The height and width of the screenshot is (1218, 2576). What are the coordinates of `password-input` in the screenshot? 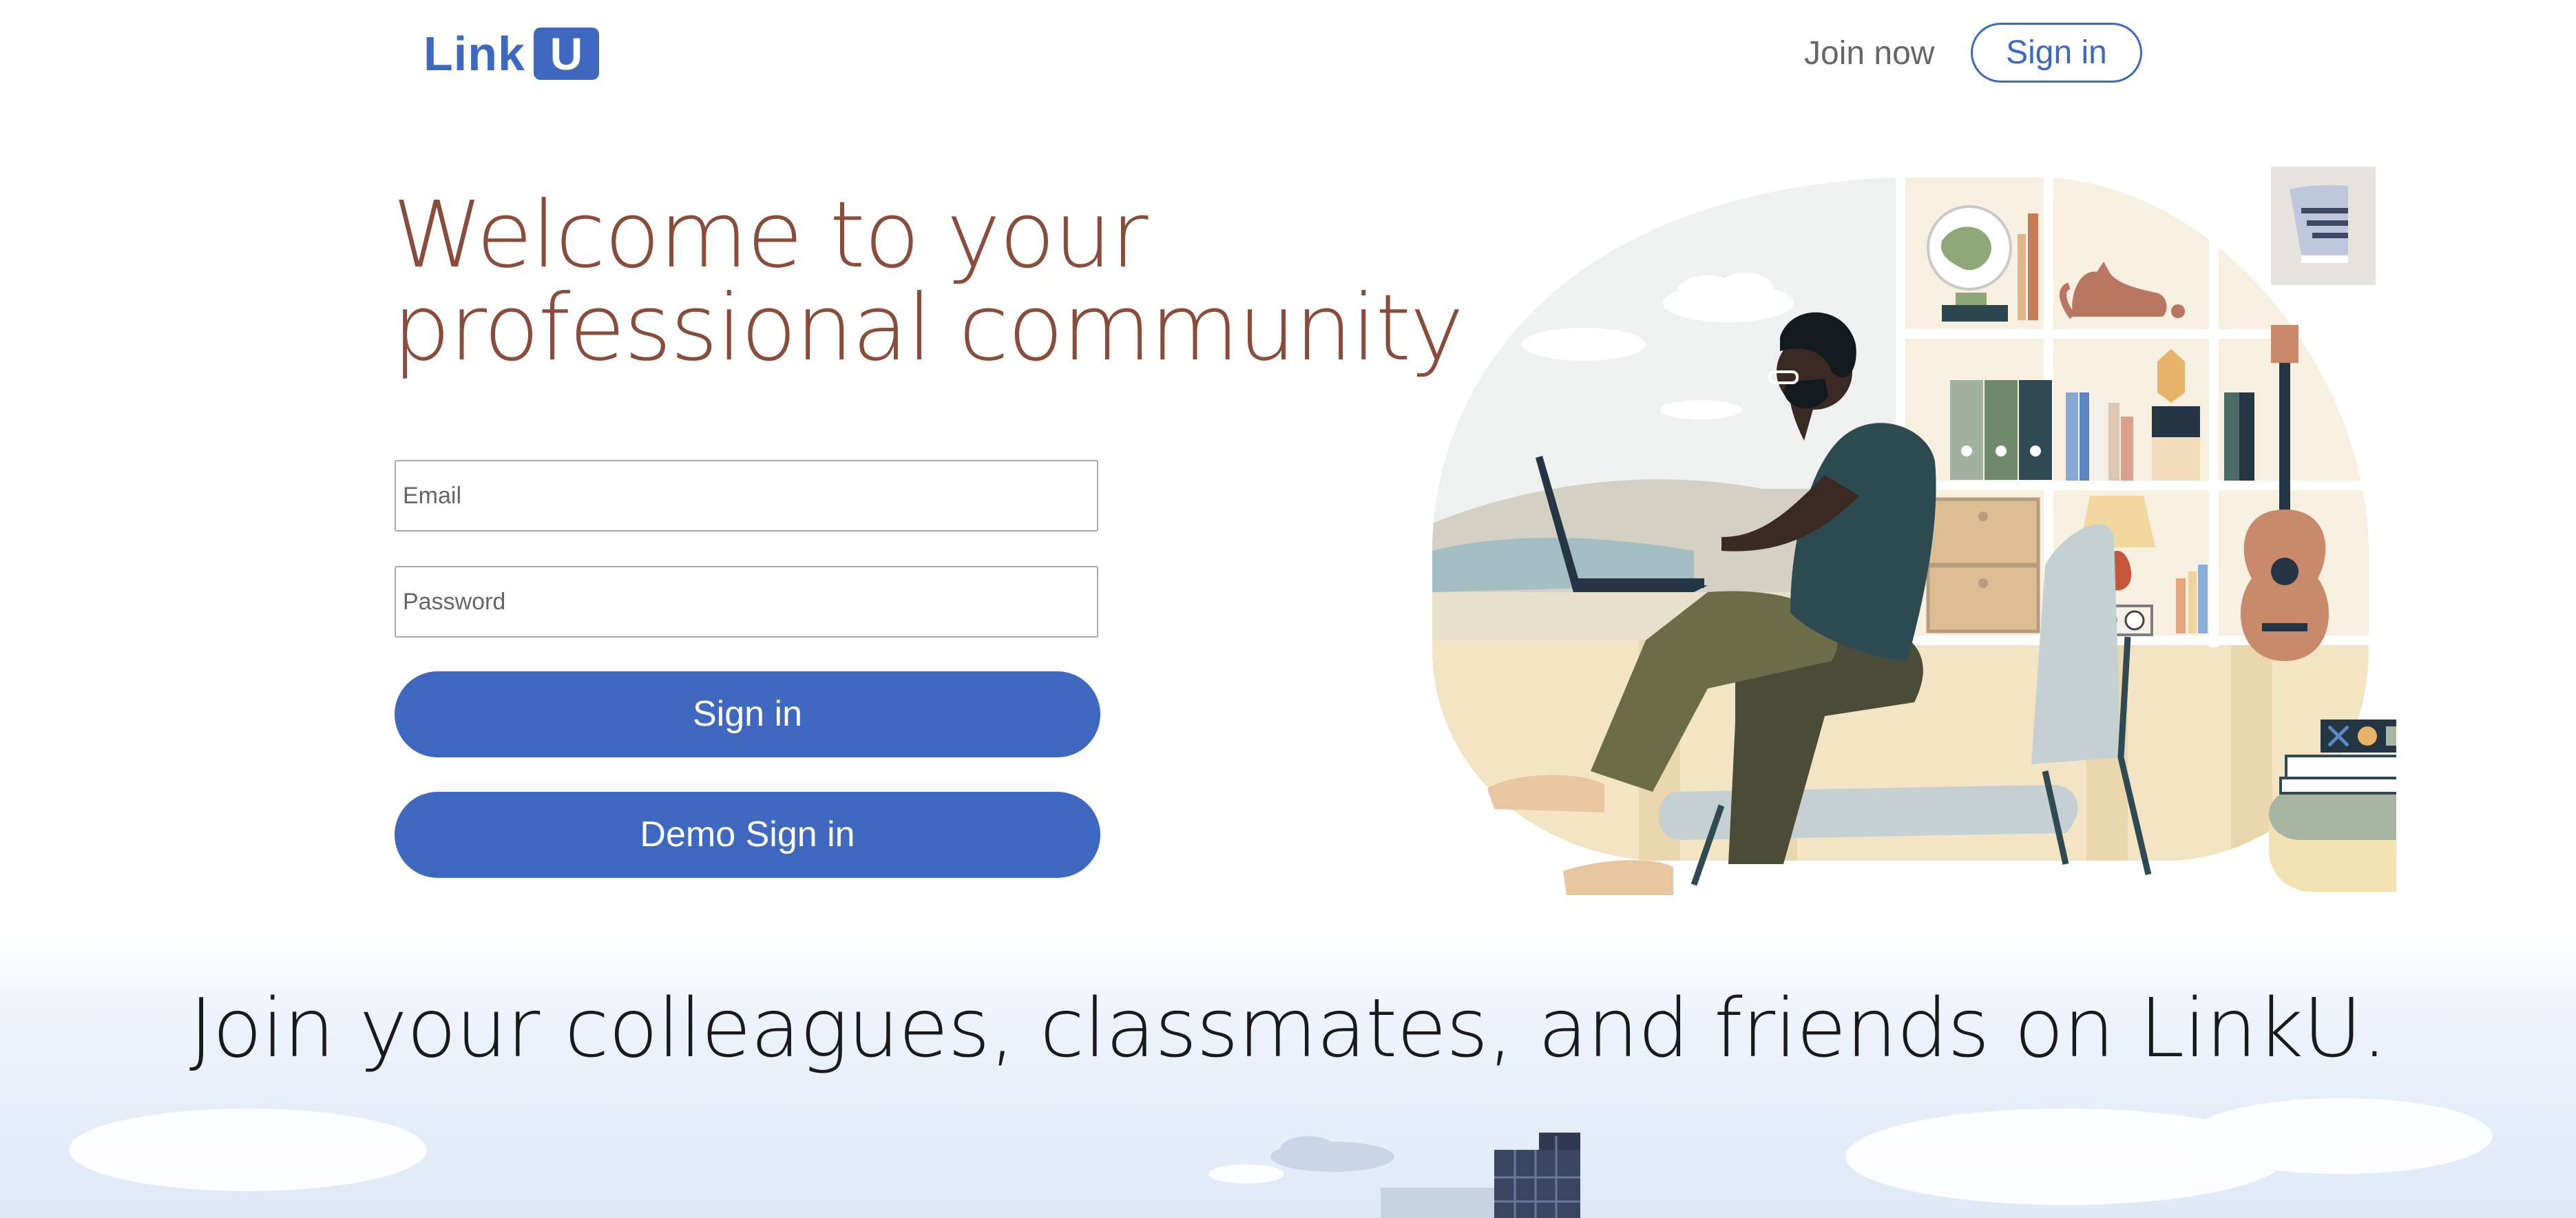 It's located at (746, 602).